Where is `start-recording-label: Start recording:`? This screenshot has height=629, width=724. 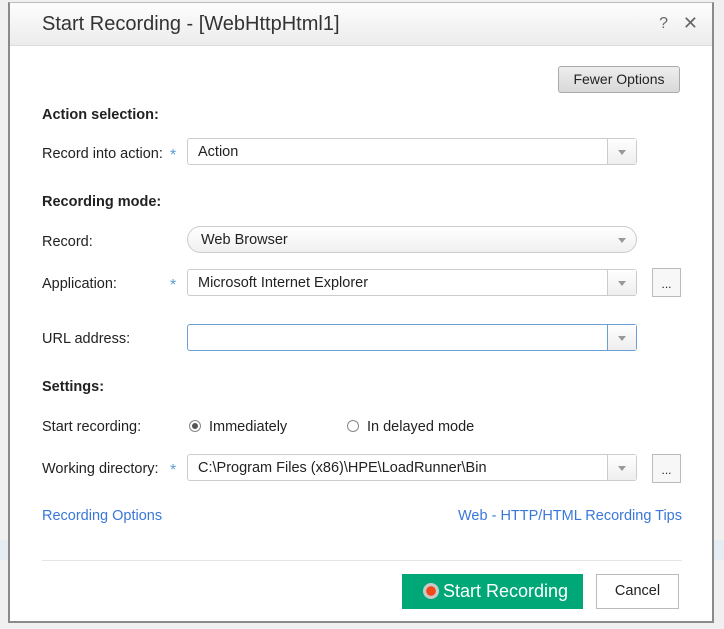 start-recording-label: Start recording: is located at coordinates (92, 427).